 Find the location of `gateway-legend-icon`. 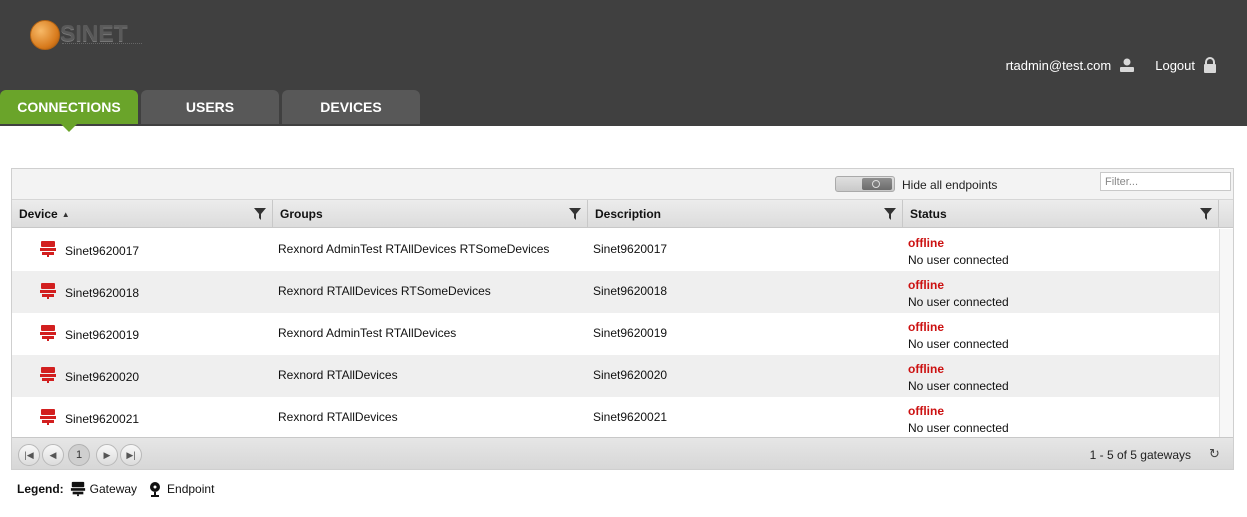

gateway-legend-icon is located at coordinates (78, 489).